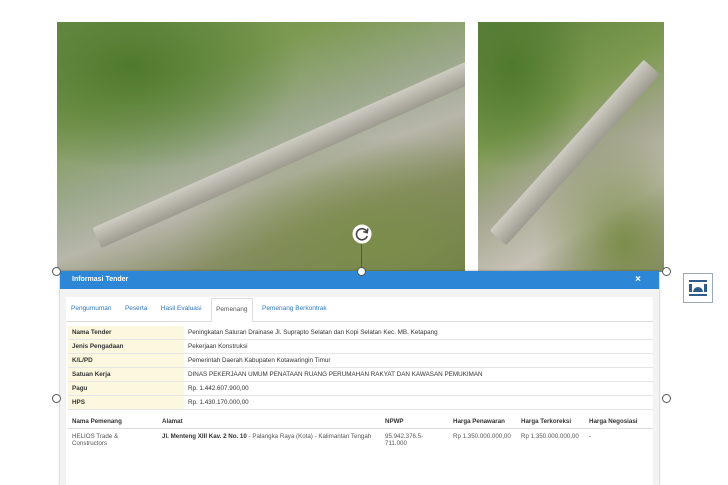  Describe the element at coordinates (126, 360) in the screenshot. I see `info-key: K/L/PD` at that location.